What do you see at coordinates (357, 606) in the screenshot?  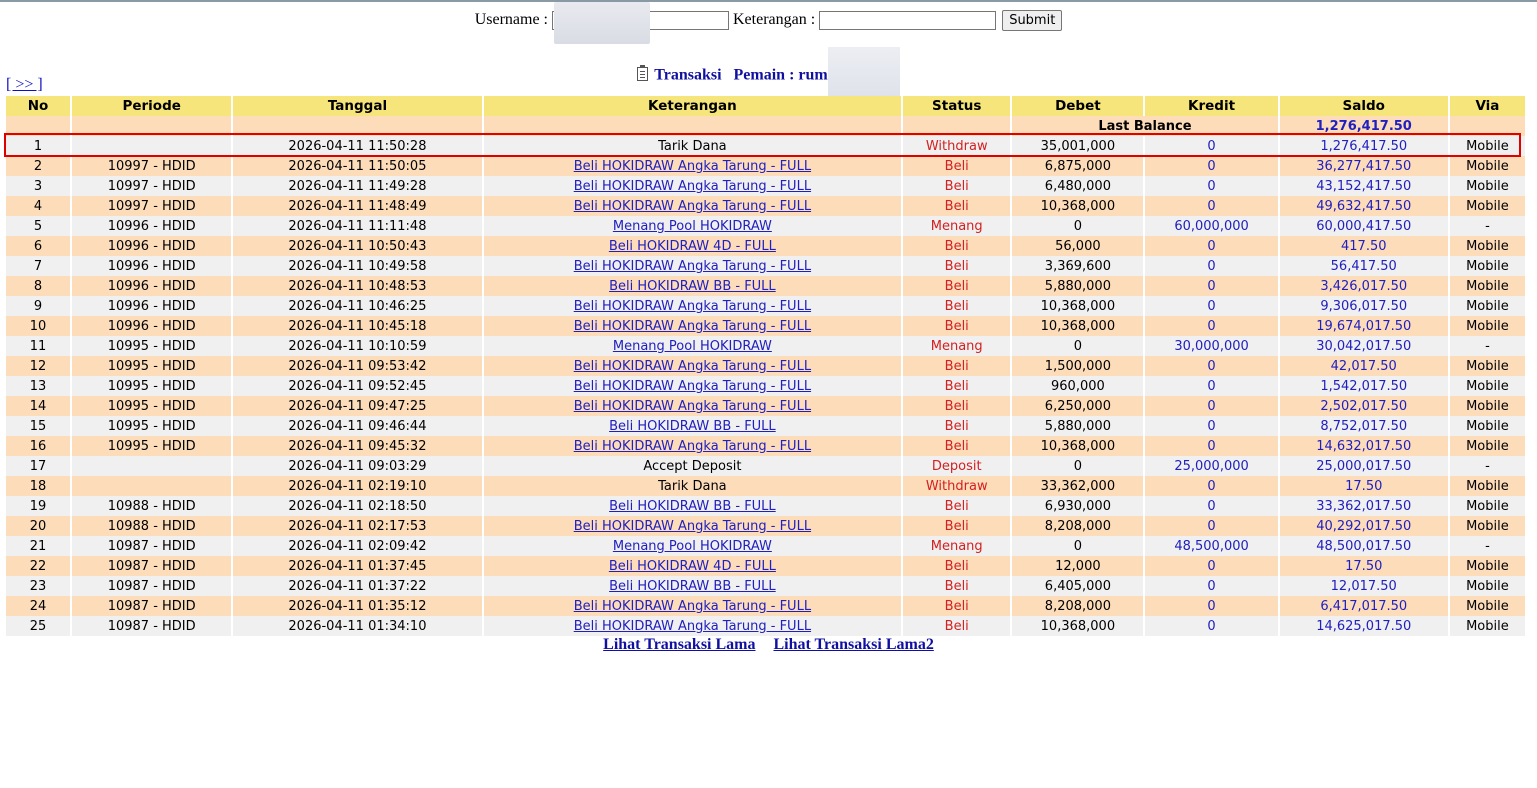 I see `row-tanggal: 2026-04-11 01:35:12` at bounding box center [357, 606].